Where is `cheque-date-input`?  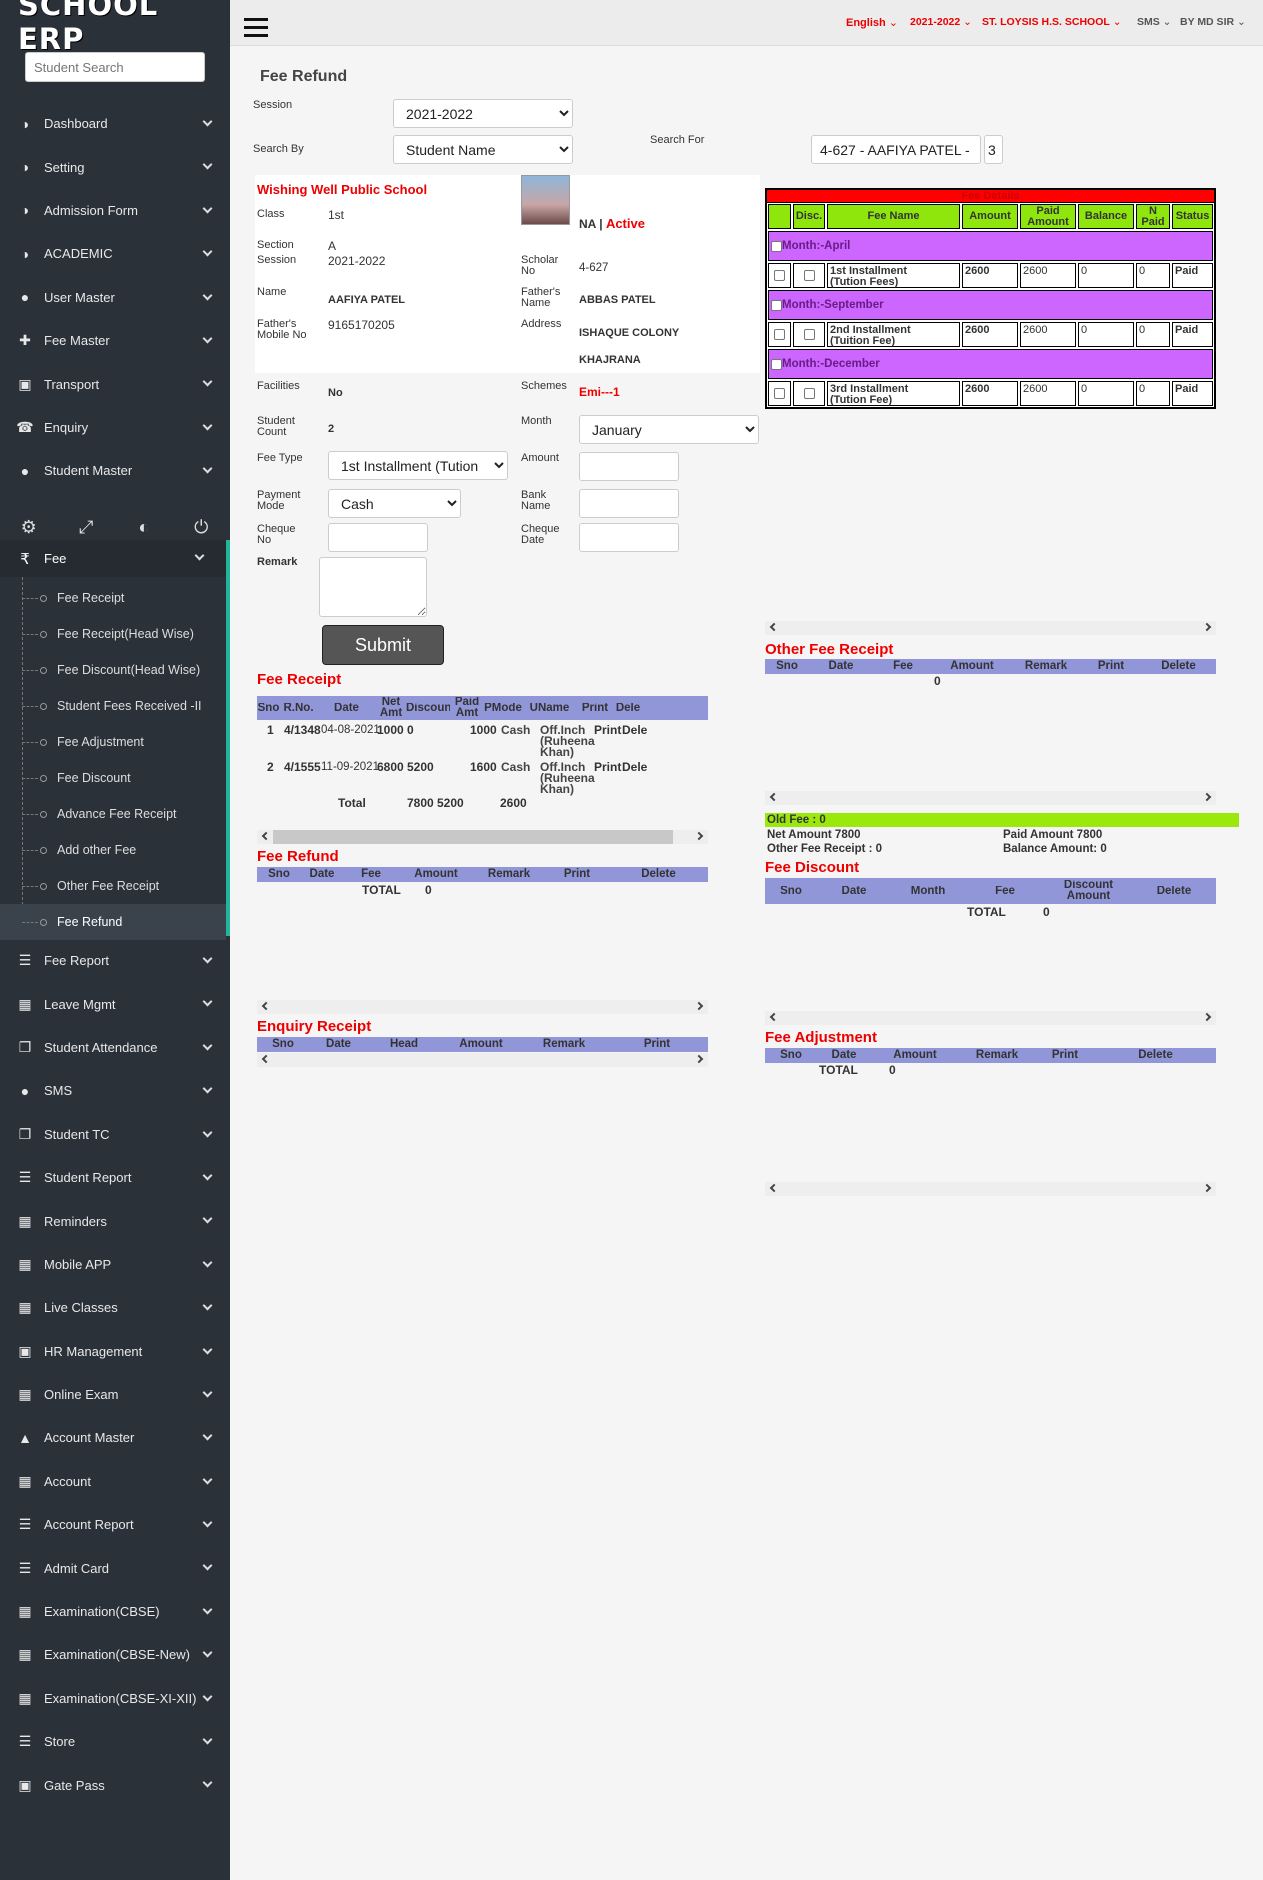 cheque-date-input is located at coordinates (629, 537).